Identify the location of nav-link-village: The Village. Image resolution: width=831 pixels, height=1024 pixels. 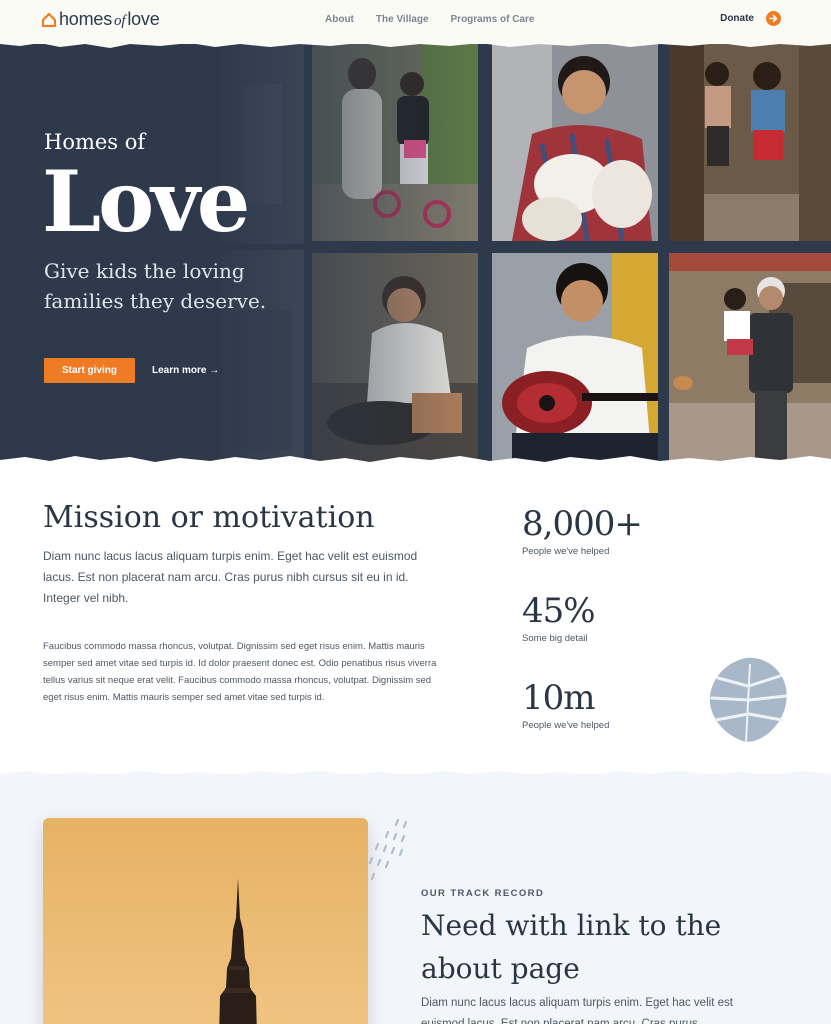
(402, 19).